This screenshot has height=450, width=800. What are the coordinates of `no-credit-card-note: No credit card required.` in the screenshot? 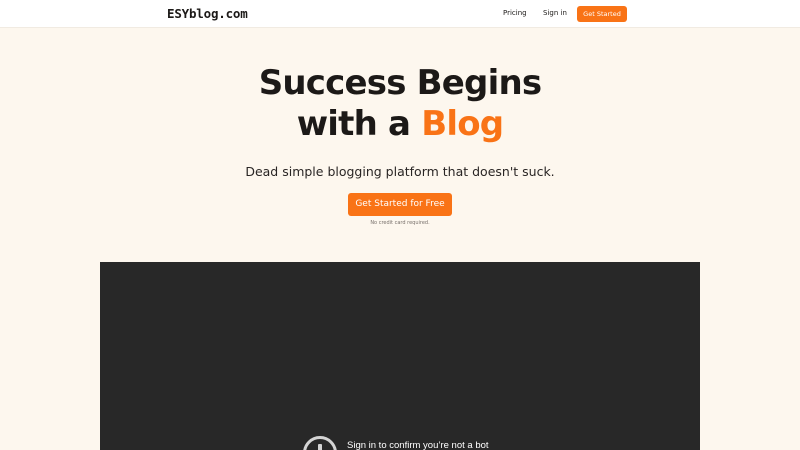 It's located at (400, 223).